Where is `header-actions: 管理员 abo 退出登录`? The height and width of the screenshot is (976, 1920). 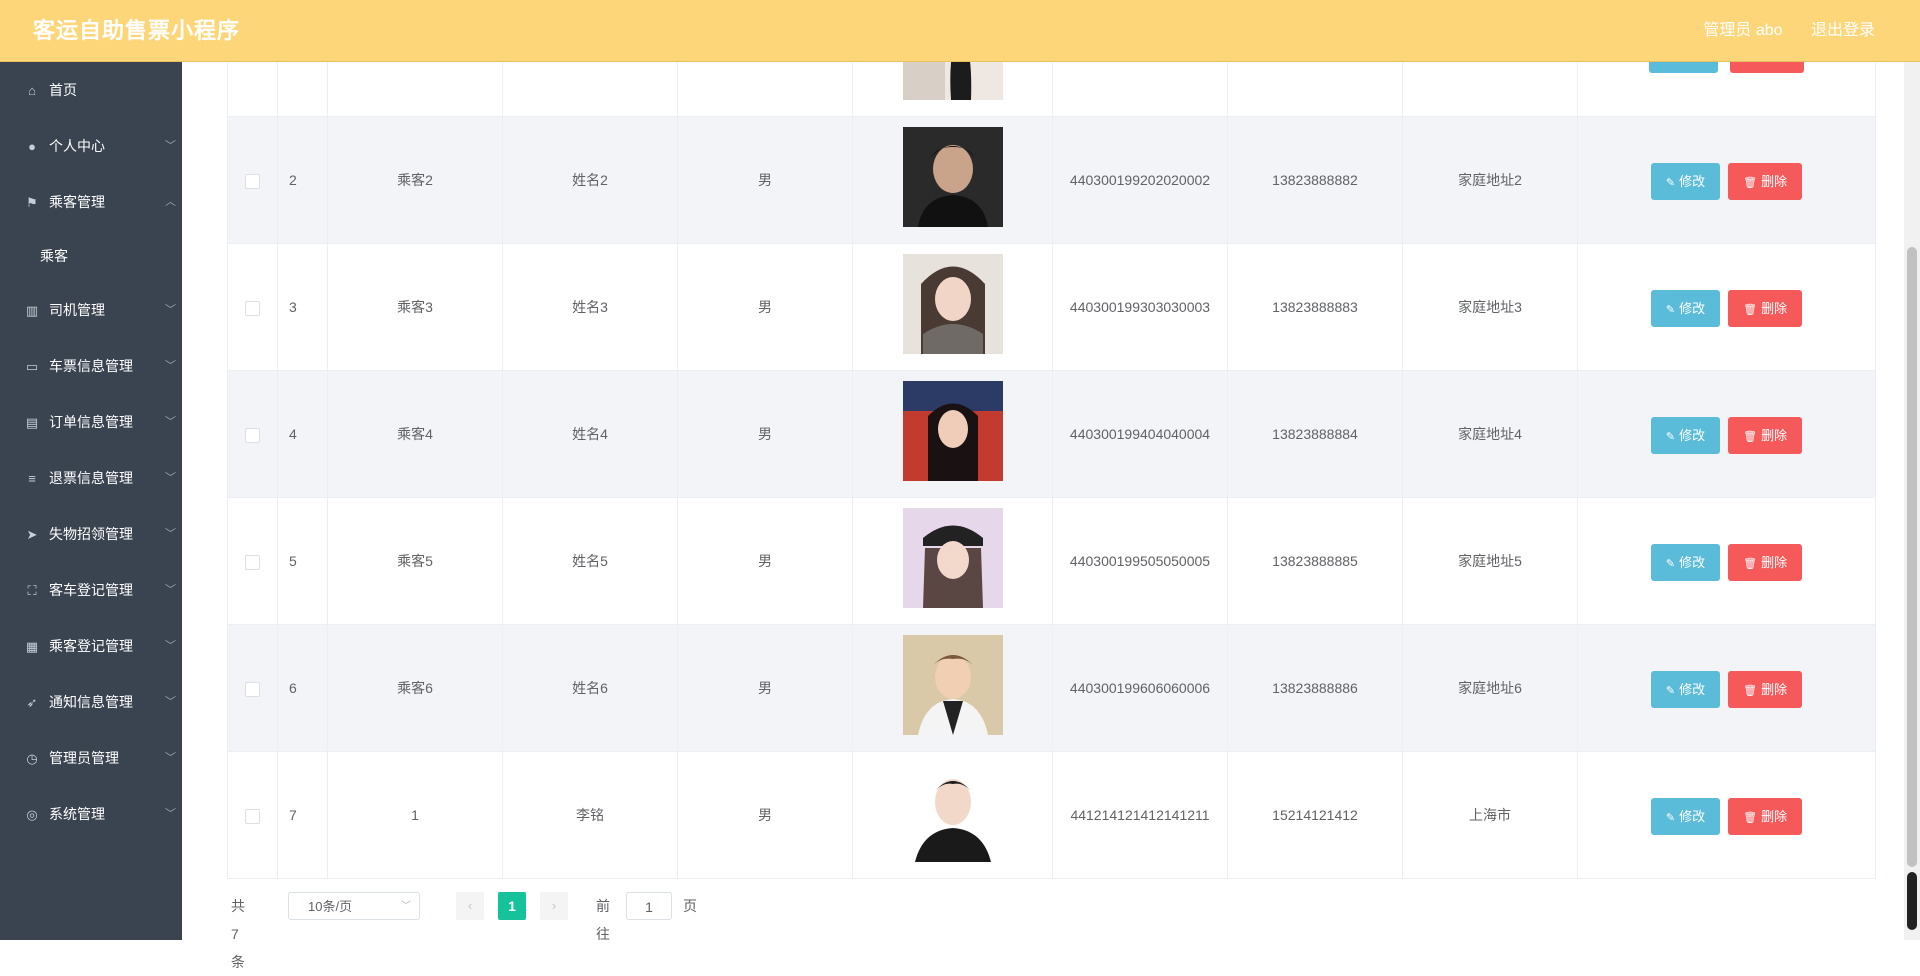 header-actions: 管理员 abo 退出登录 is located at coordinates (1777, 31).